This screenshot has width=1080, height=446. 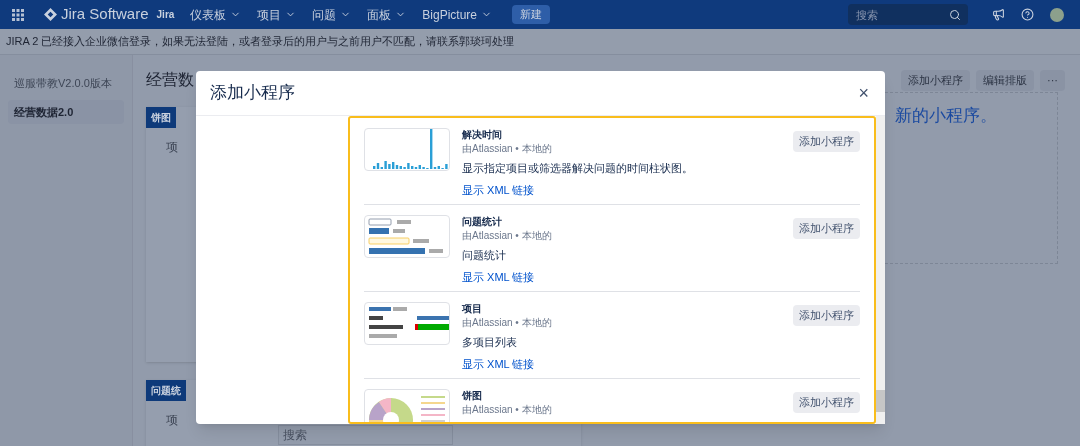 What do you see at coordinates (955, 15) in the screenshot?
I see `search-icon` at bounding box center [955, 15].